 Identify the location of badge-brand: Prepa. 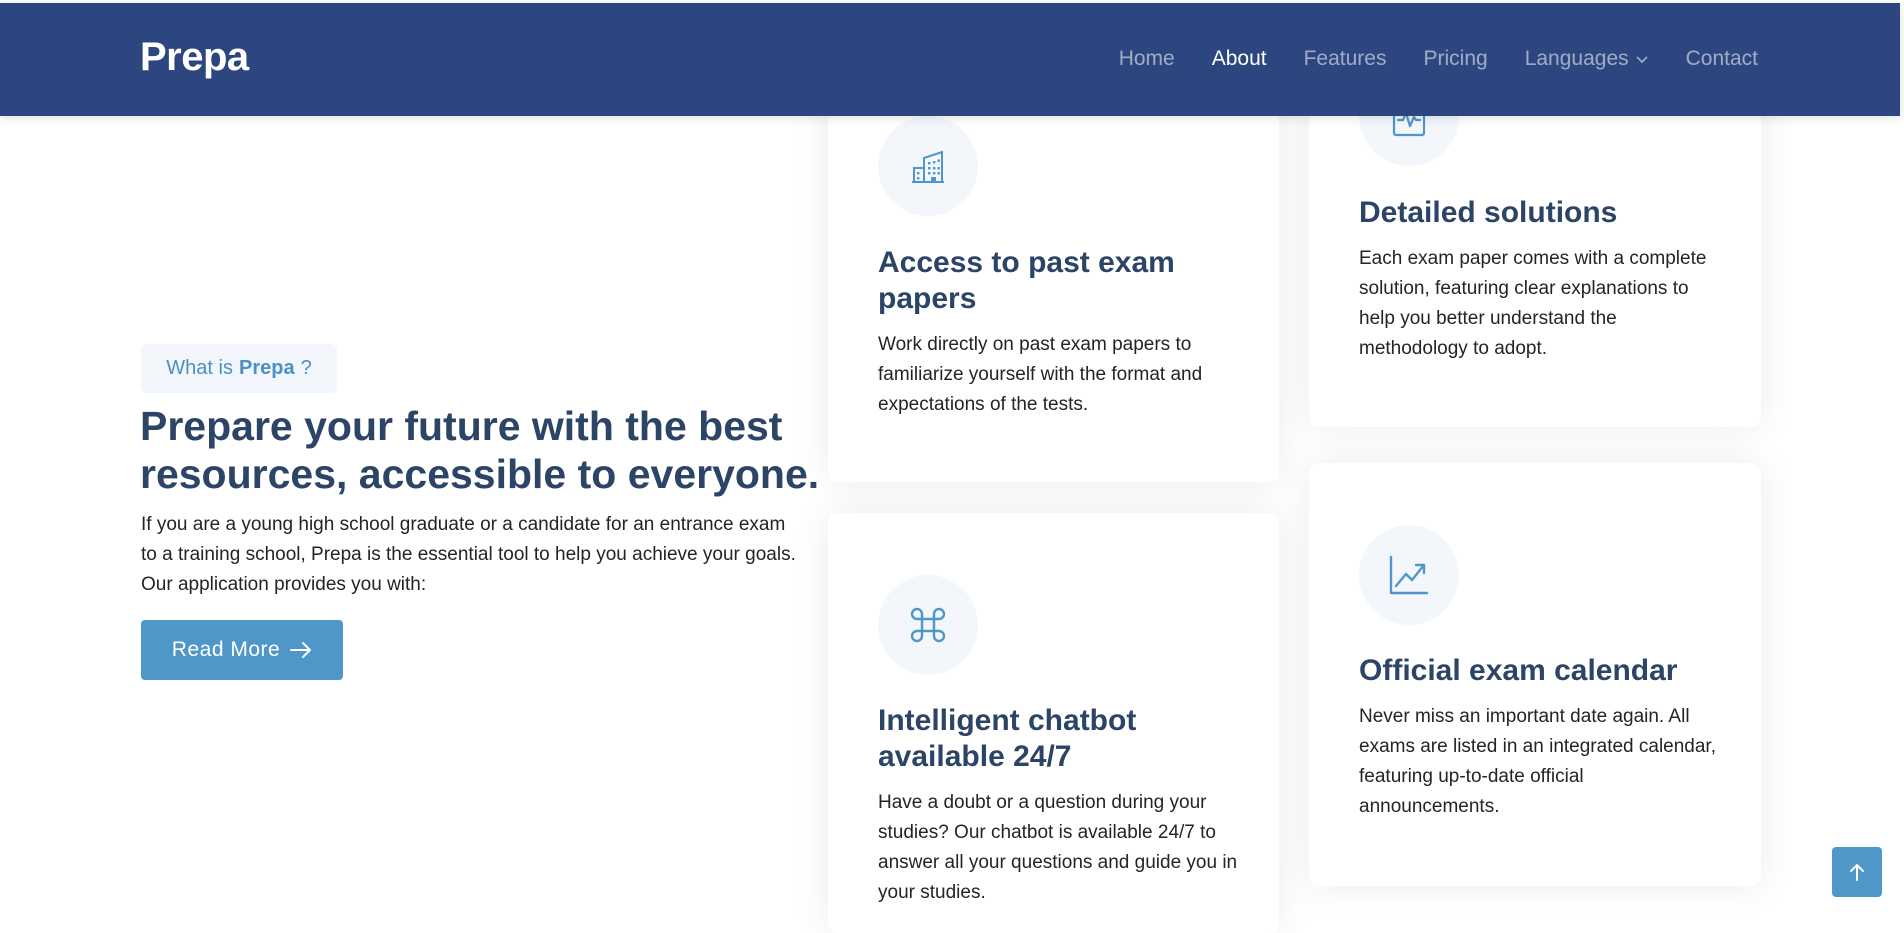
(266, 368).